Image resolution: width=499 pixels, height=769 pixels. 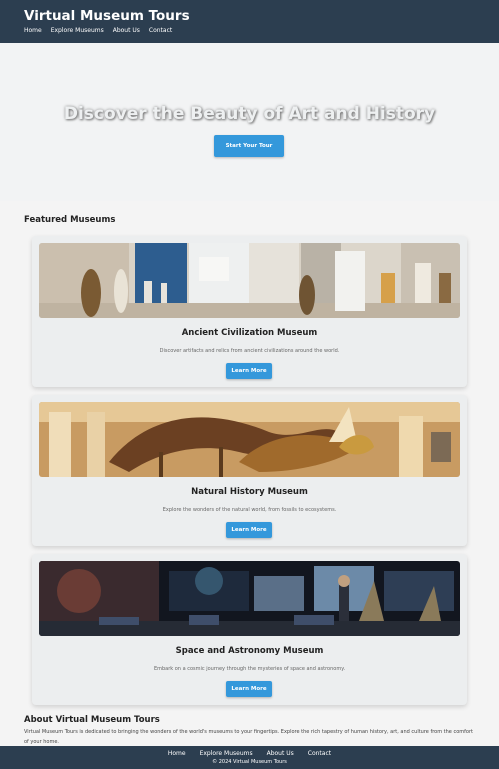 What do you see at coordinates (77, 30) in the screenshot?
I see `nav-explore-museums: Explore Museums` at bounding box center [77, 30].